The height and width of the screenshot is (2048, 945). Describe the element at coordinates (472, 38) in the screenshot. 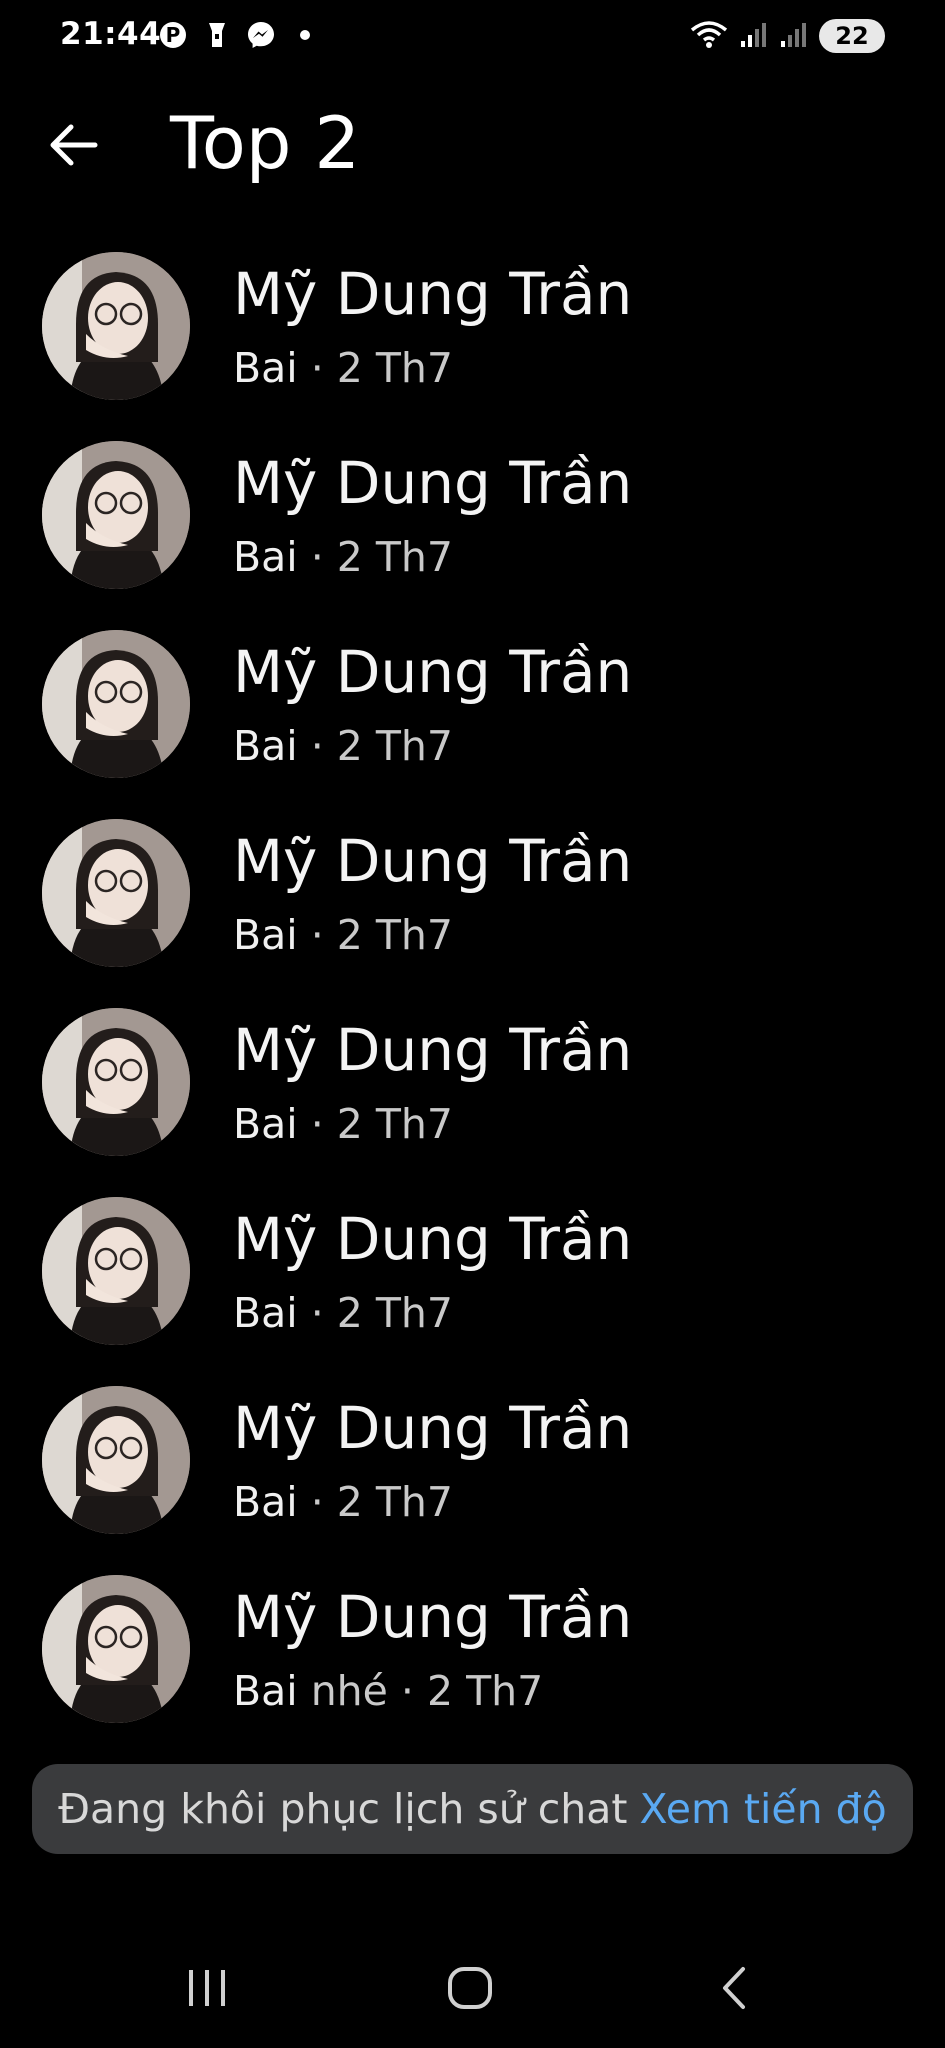

I see `status-bar: 21:44 P 22` at that location.